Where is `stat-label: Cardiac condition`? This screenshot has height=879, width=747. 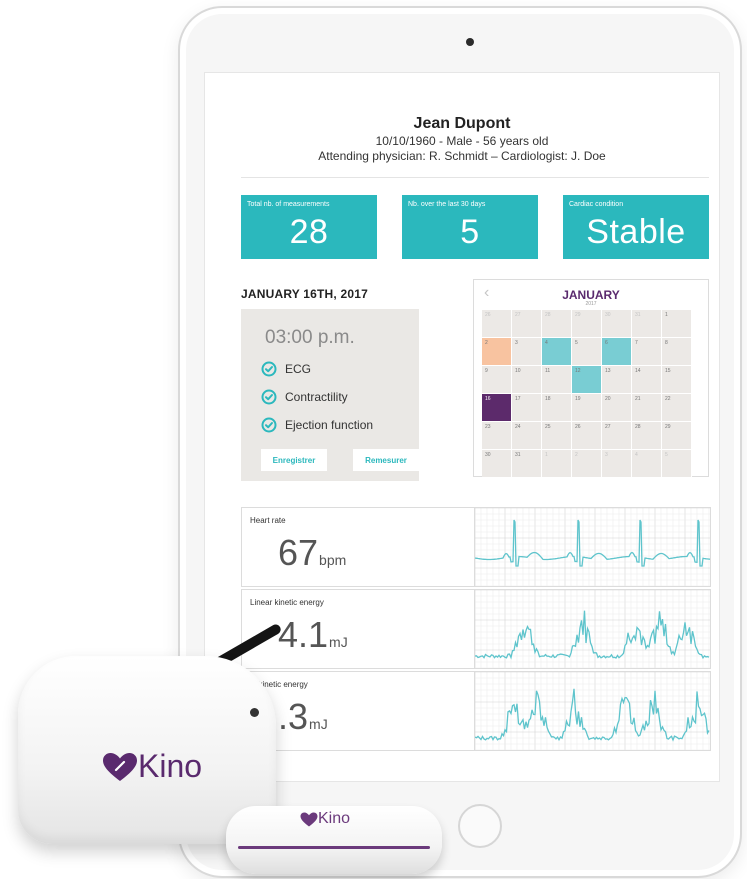
stat-label: Cardiac condition is located at coordinates (596, 204).